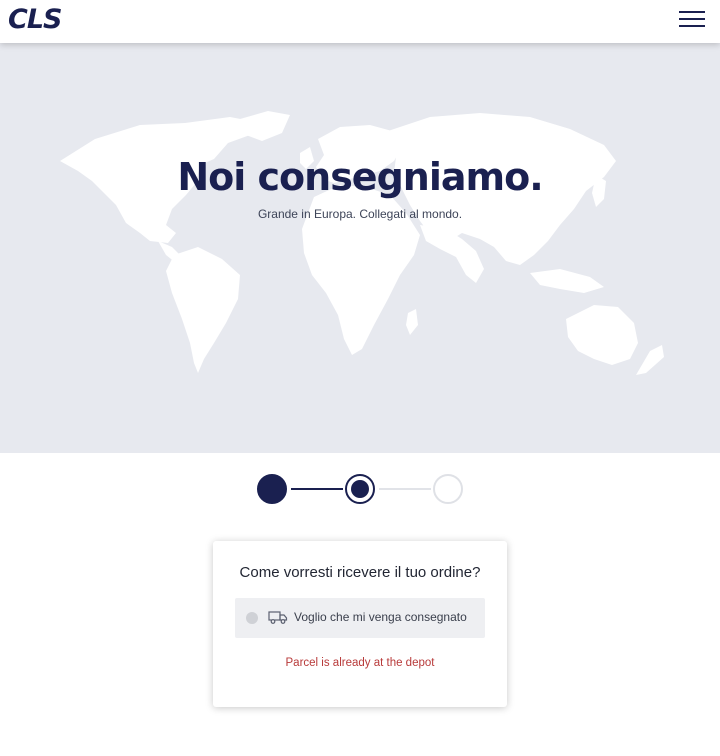  What do you see at coordinates (692, 20) in the screenshot?
I see `hamburger-menu-icon` at bounding box center [692, 20].